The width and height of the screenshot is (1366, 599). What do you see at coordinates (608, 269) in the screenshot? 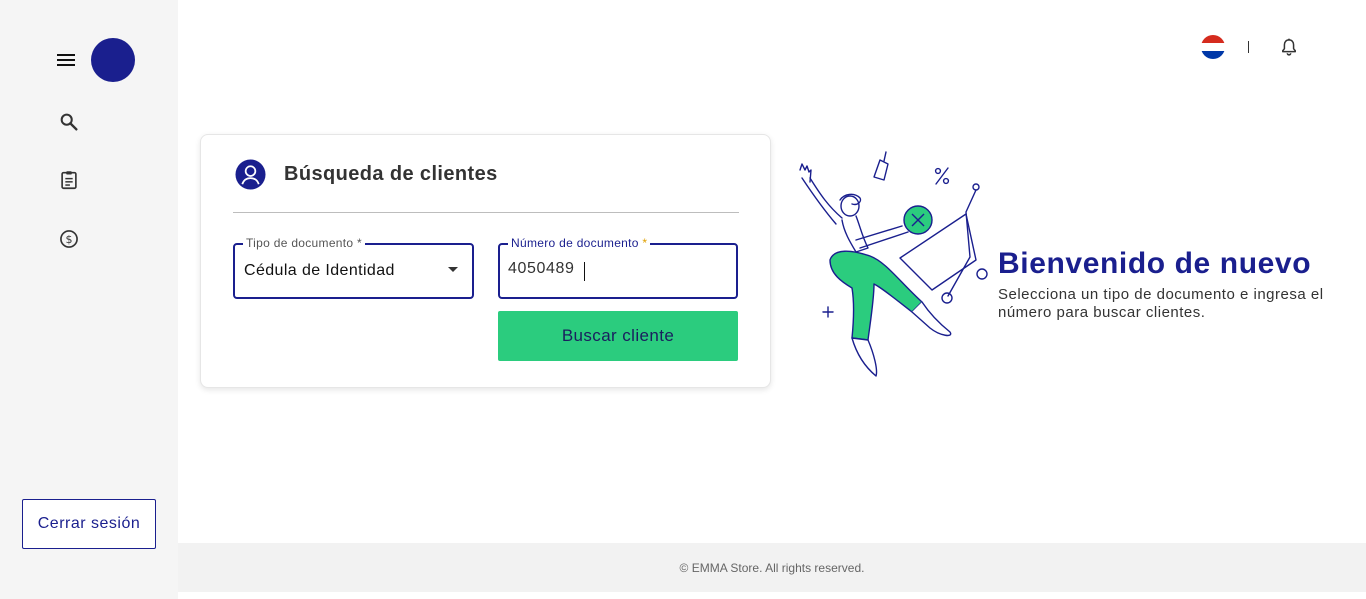
I see `document-number-input` at bounding box center [608, 269].